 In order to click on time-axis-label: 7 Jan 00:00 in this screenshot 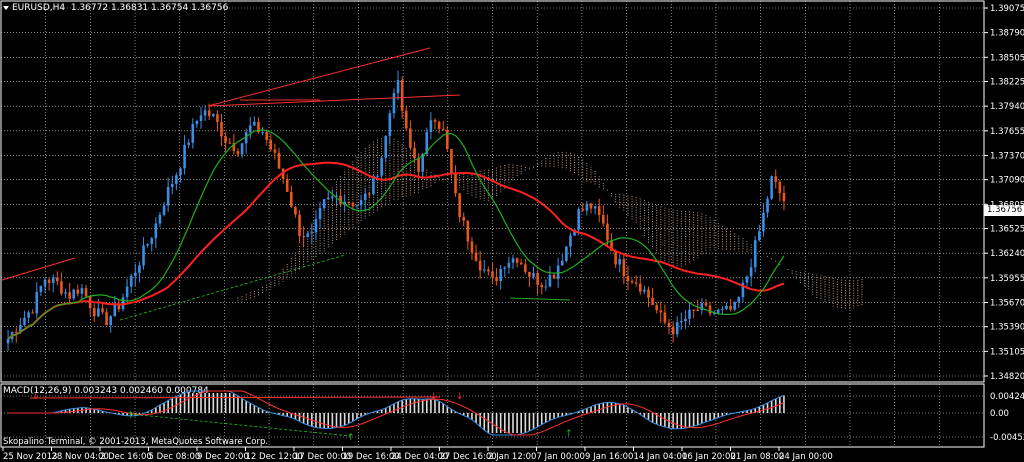, I will do `click(561, 457)`.